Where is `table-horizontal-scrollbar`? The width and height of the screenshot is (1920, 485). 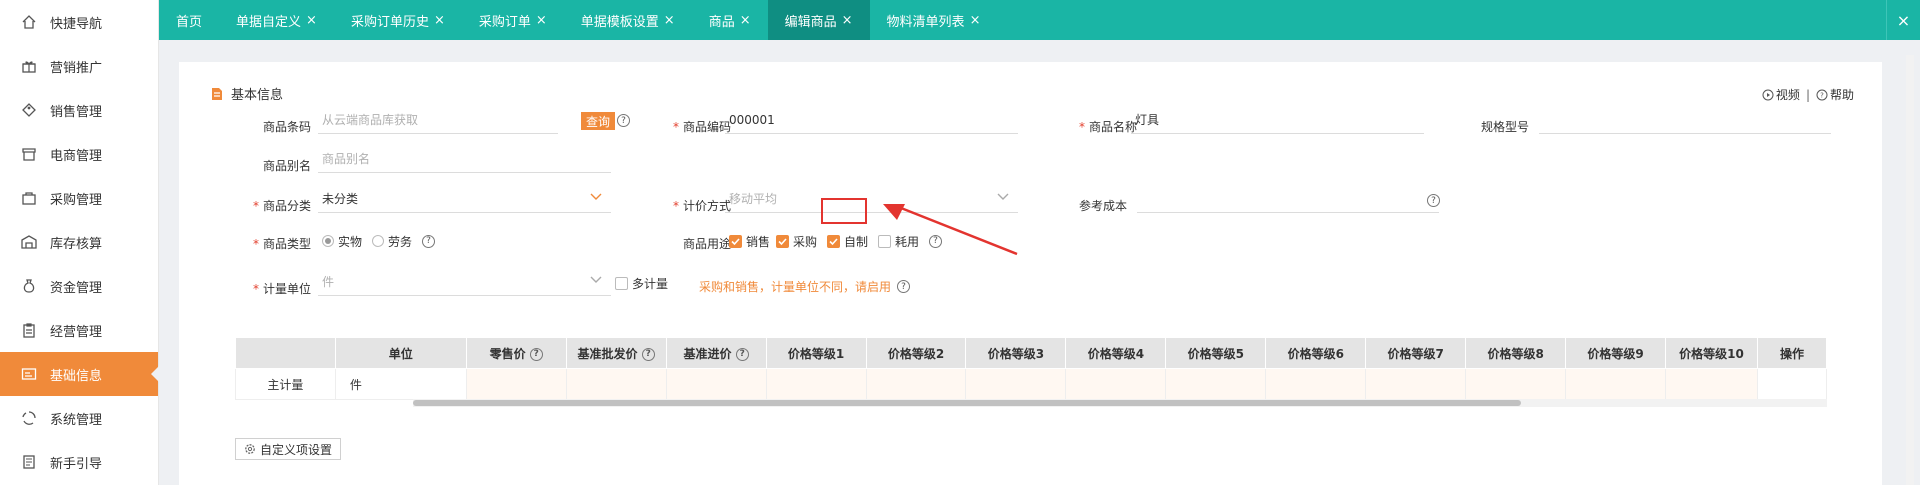 table-horizontal-scrollbar is located at coordinates (1120, 403).